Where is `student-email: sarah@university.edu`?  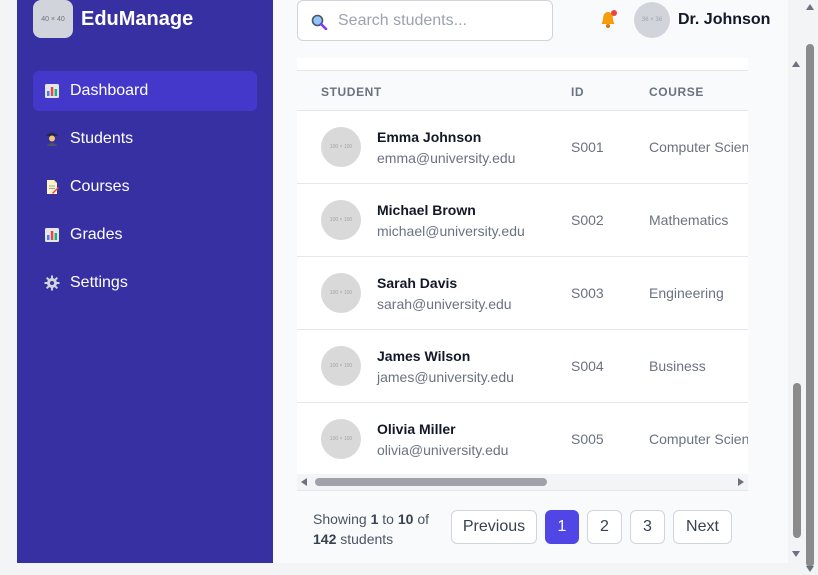 student-email: sarah@university.edu is located at coordinates (444, 304).